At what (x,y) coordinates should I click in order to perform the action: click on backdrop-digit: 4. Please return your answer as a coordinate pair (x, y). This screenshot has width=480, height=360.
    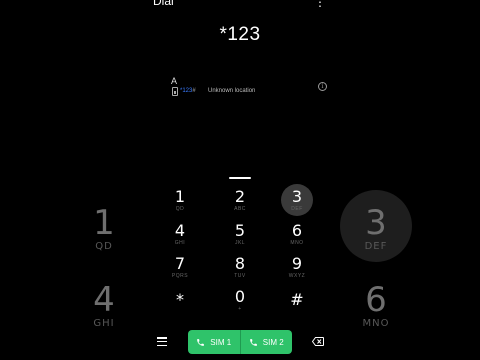
    Looking at the image, I should click on (104, 300).